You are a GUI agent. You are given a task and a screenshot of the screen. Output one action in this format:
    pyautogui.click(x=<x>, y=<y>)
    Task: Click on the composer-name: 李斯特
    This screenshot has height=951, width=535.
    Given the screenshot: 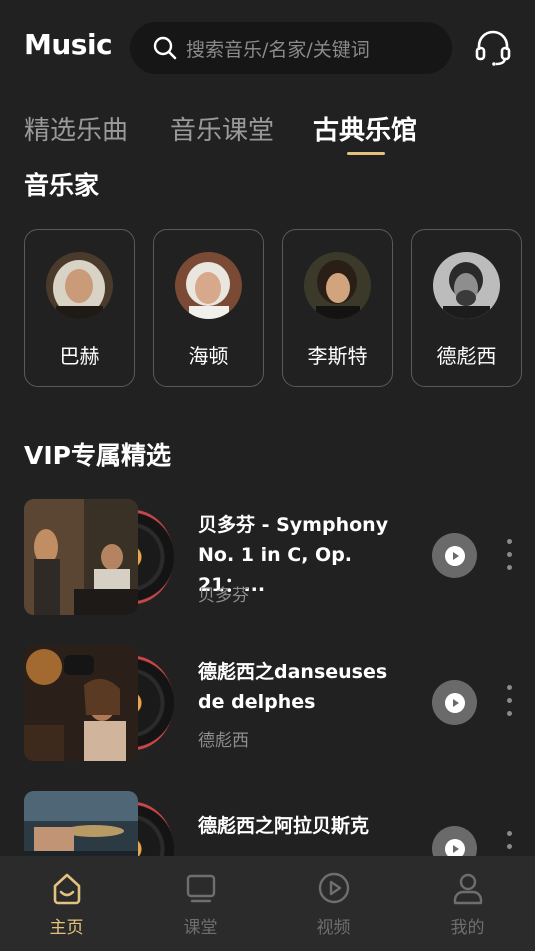 What is the action you would take?
    pyautogui.click(x=337, y=356)
    